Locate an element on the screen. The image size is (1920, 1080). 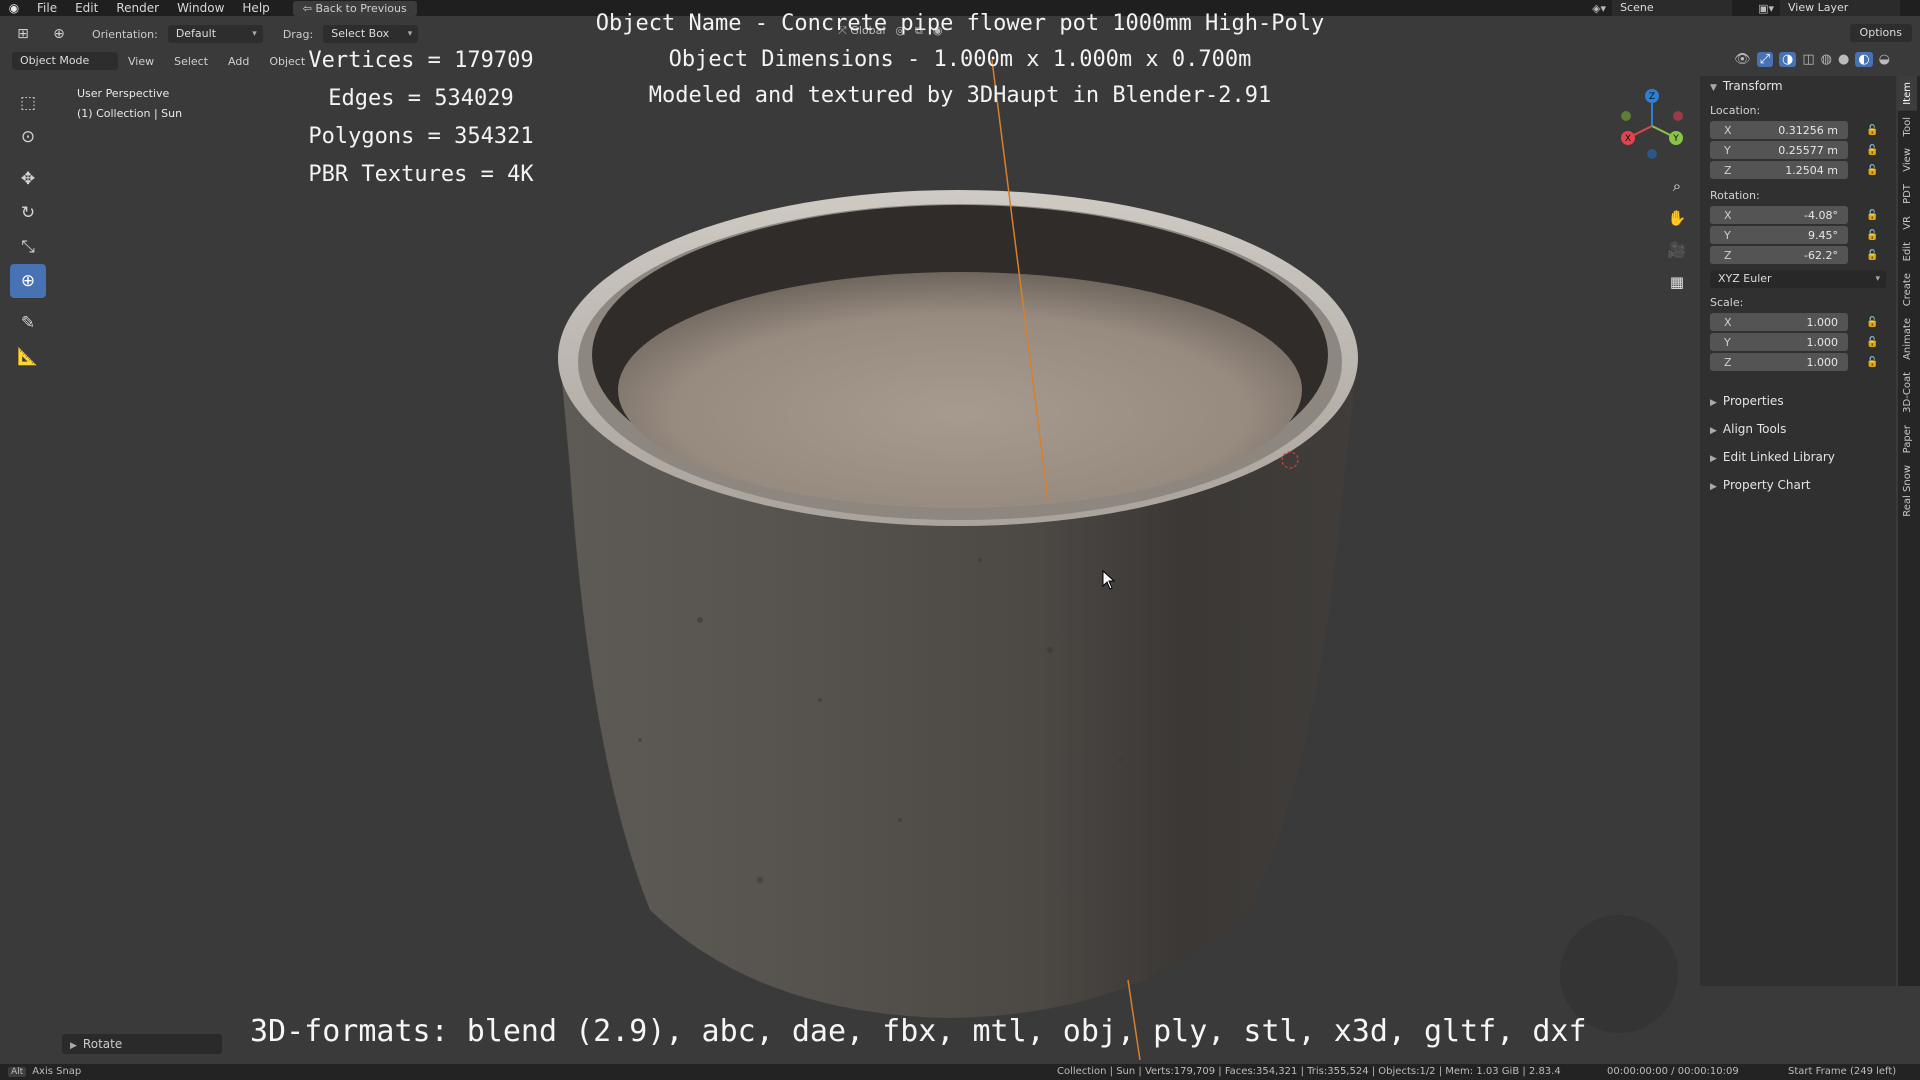
location-y-field: Y 0.25577 m is located at coordinates (1779, 150).